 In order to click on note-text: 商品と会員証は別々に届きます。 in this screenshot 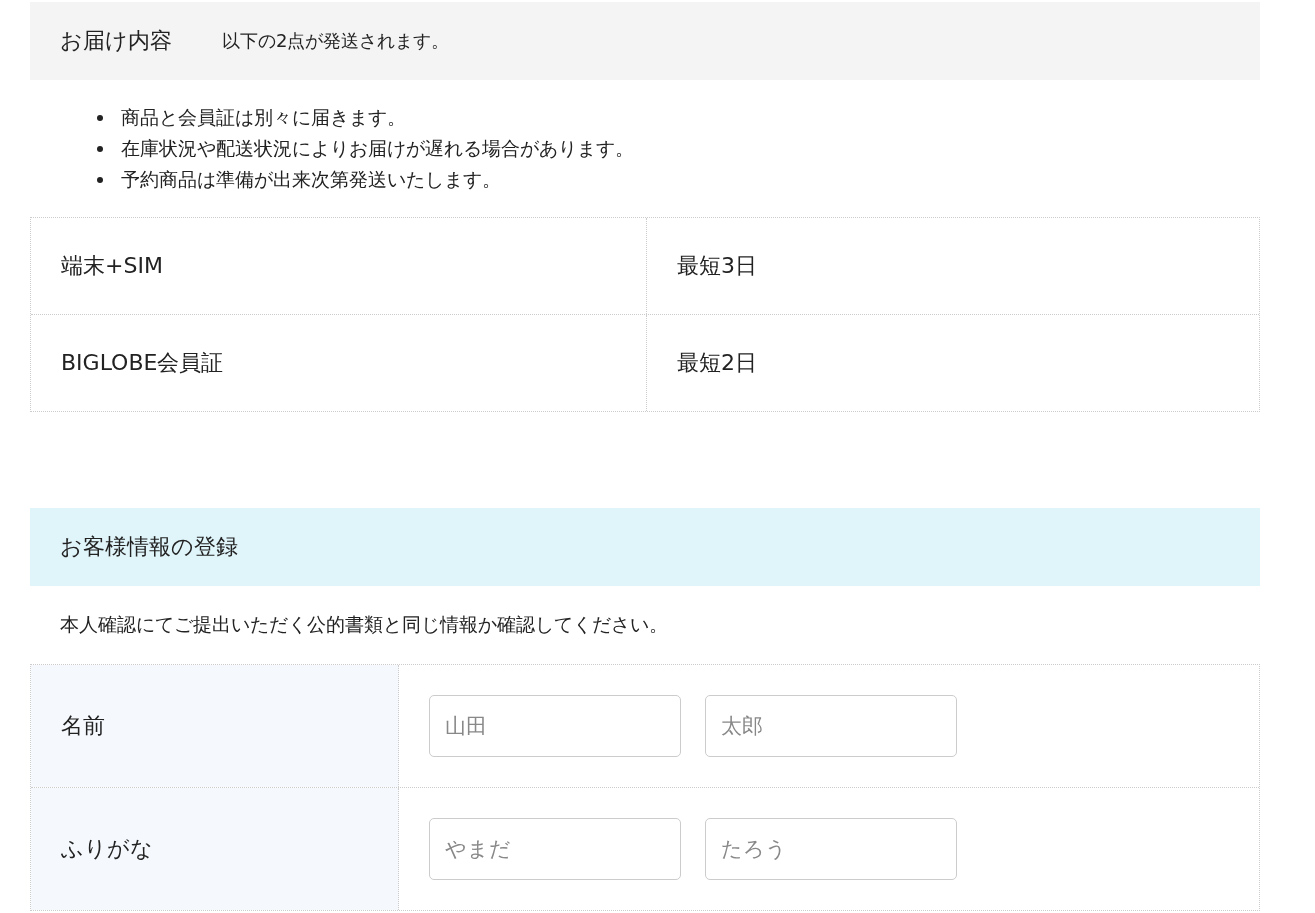, I will do `click(263, 117)`.